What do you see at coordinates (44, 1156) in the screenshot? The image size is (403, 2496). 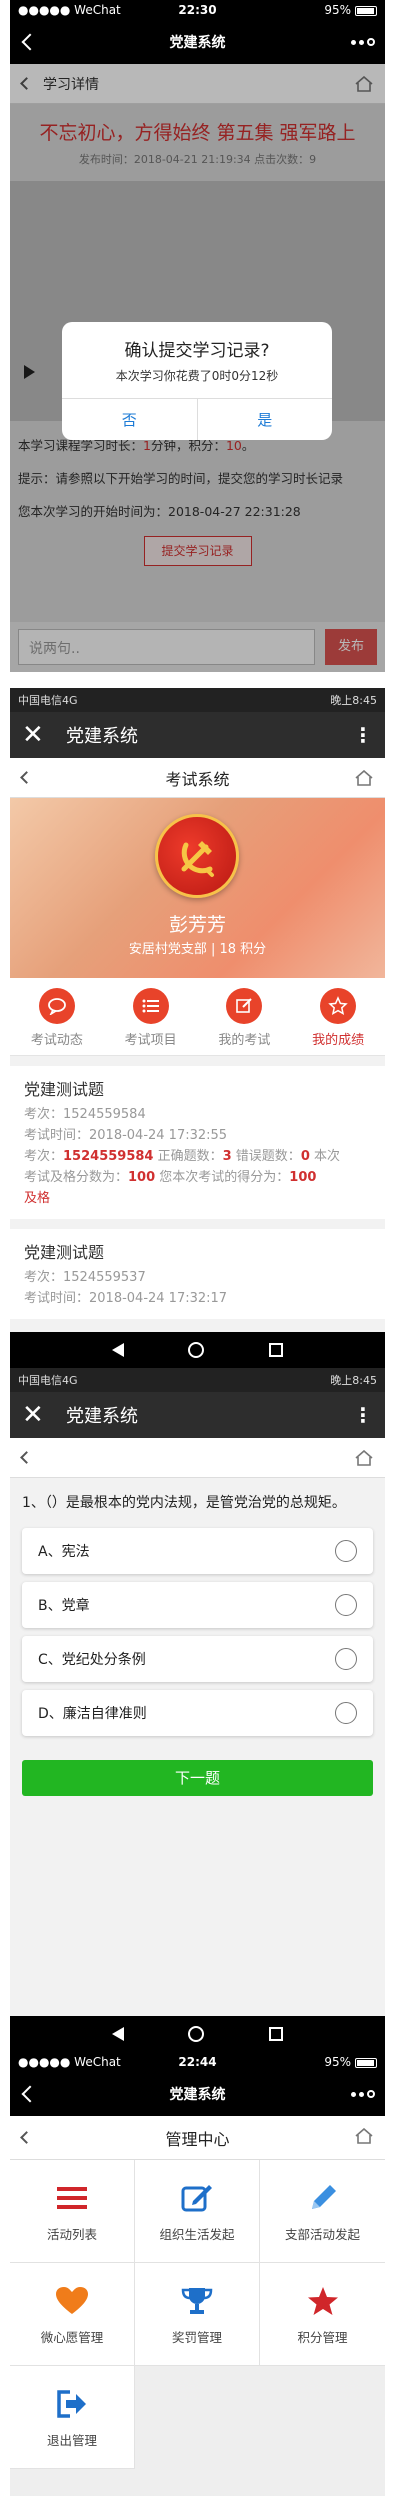 I see `exam-no-prefix: 考次：` at bounding box center [44, 1156].